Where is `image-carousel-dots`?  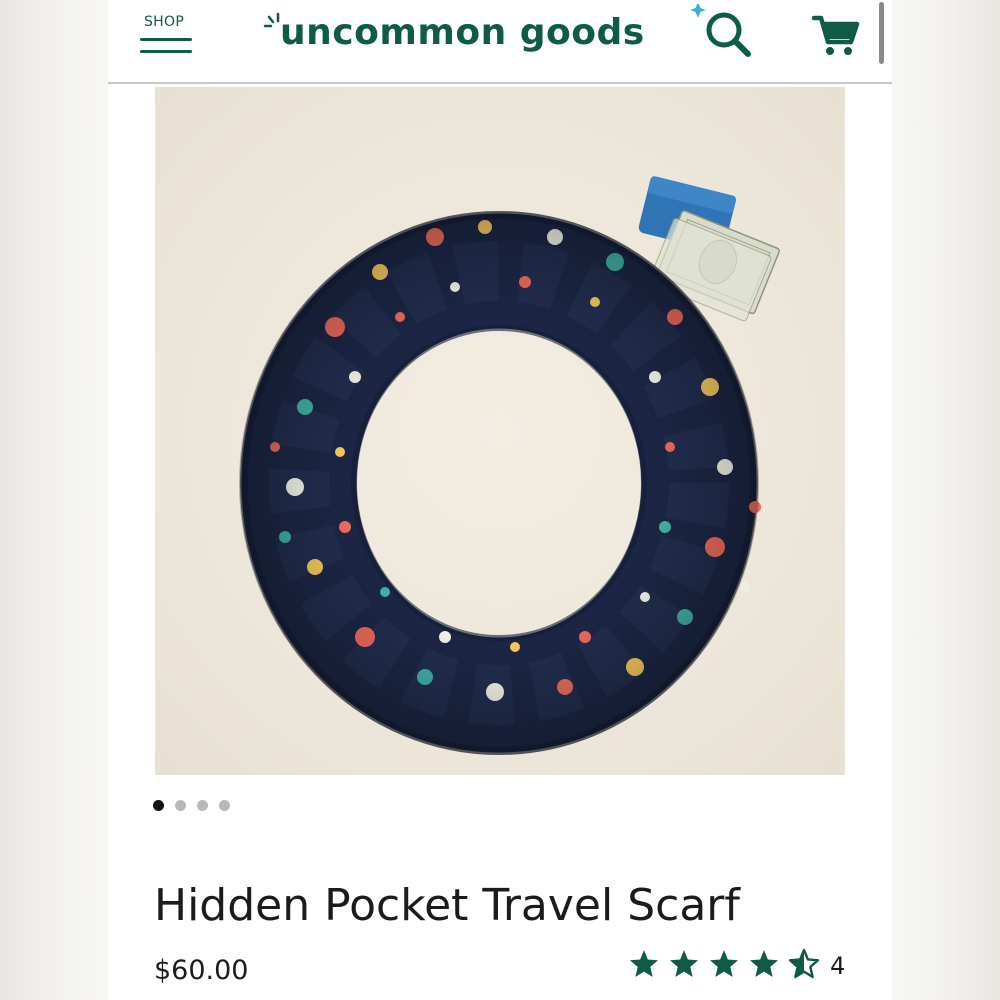
image-carousel-dots is located at coordinates (198, 806).